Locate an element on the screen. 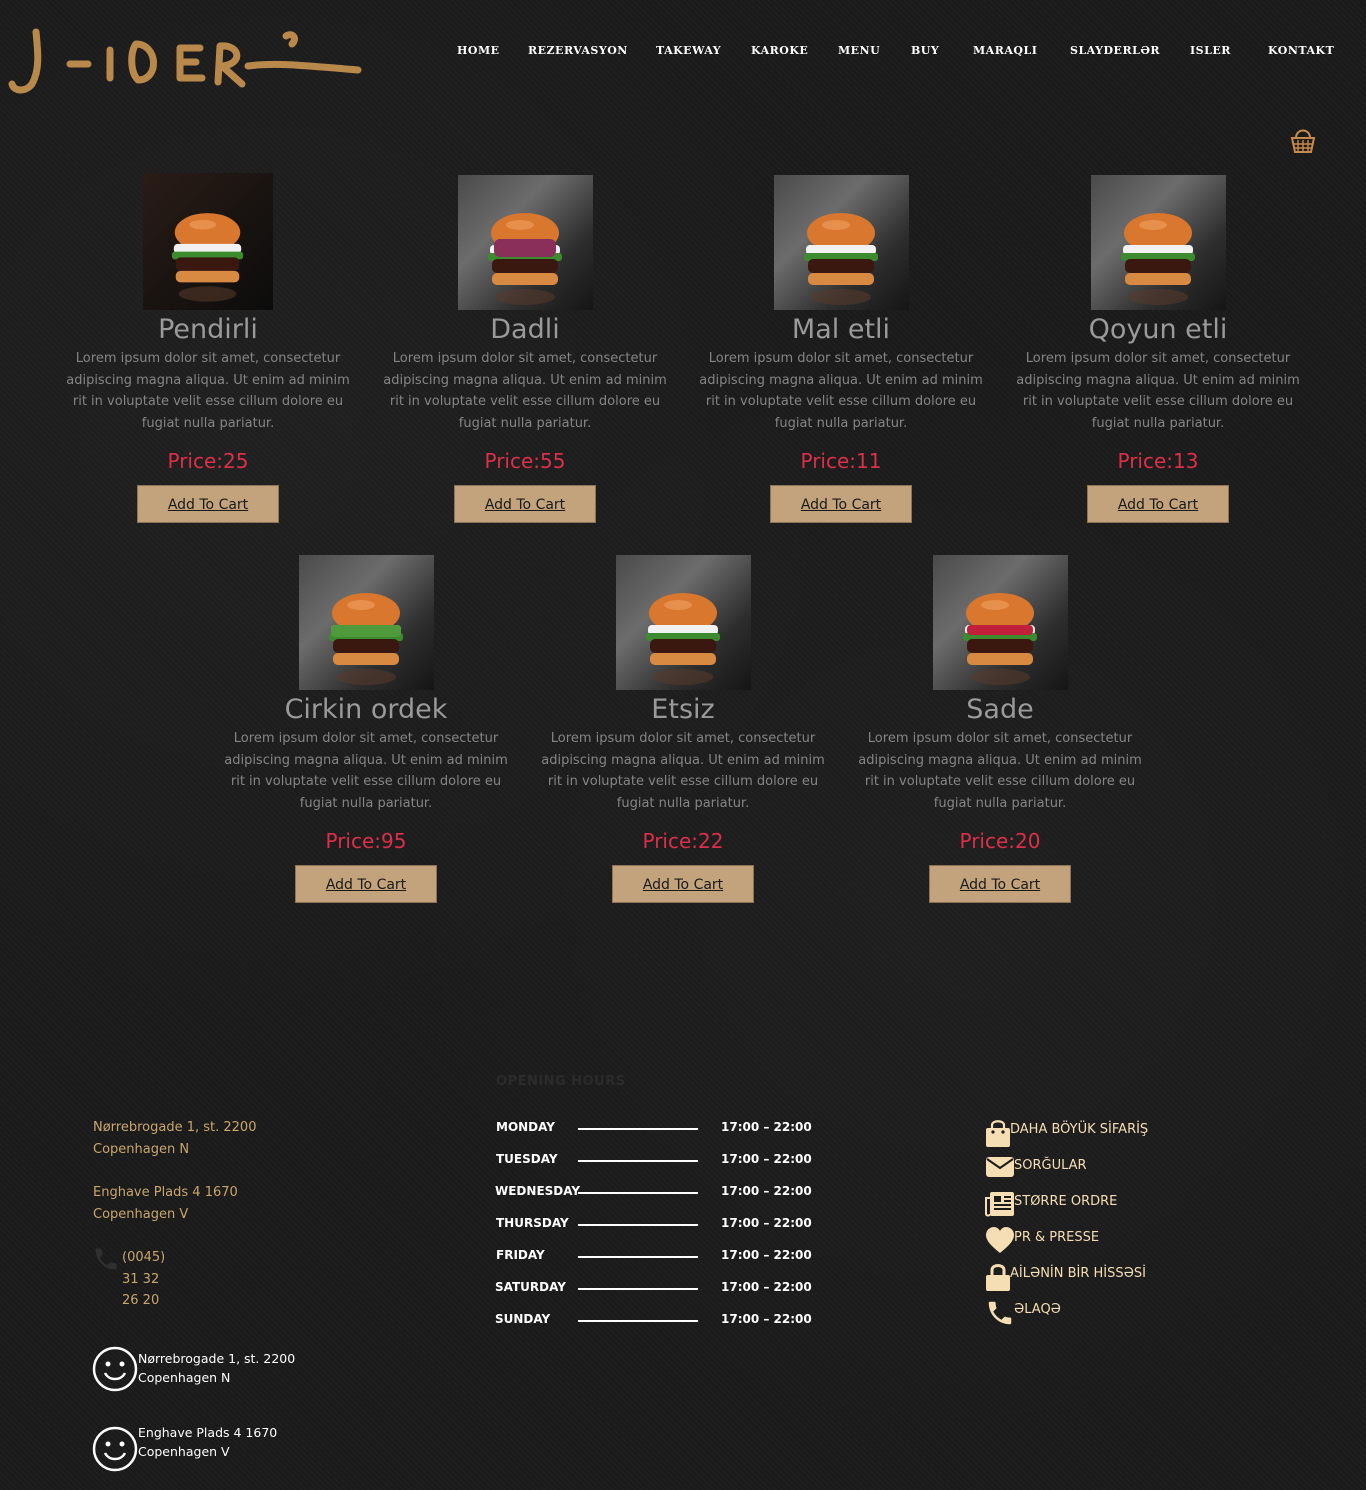 The image size is (1366, 1490). nav-karoke: KAROKE is located at coordinates (779, 50).